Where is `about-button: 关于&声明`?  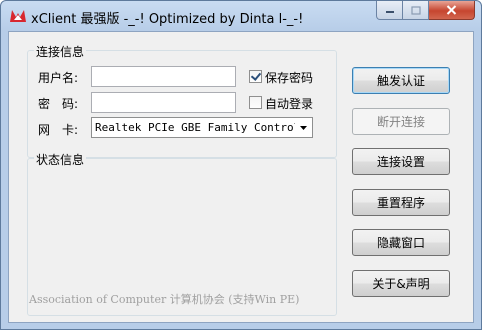 about-button: 关于&声明 is located at coordinates (401, 283).